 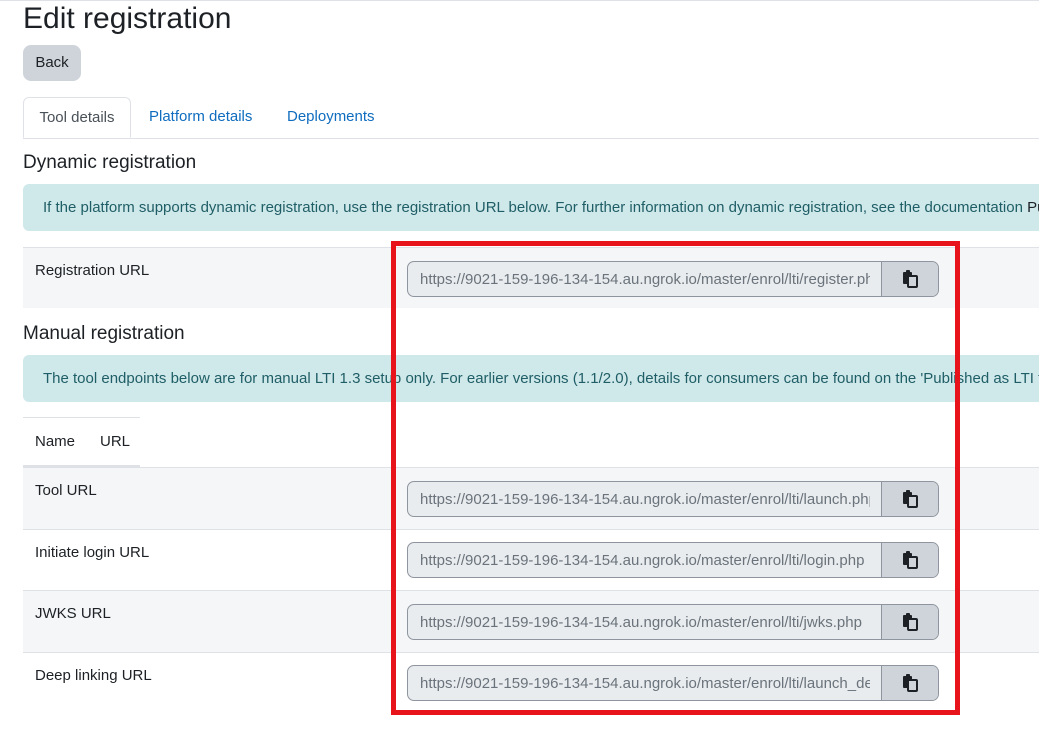 I want to click on registration-url-field, so click(x=645, y=279).